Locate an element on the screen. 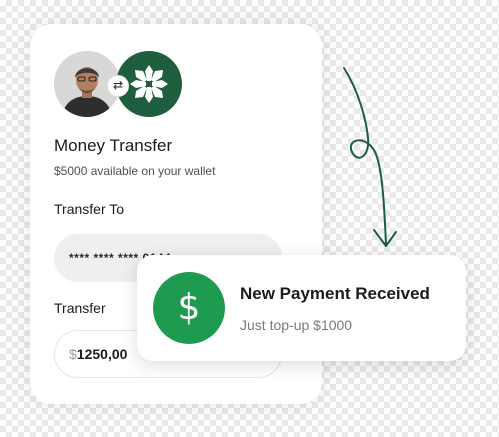  page-title: Money Transfer is located at coordinates (113, 145).